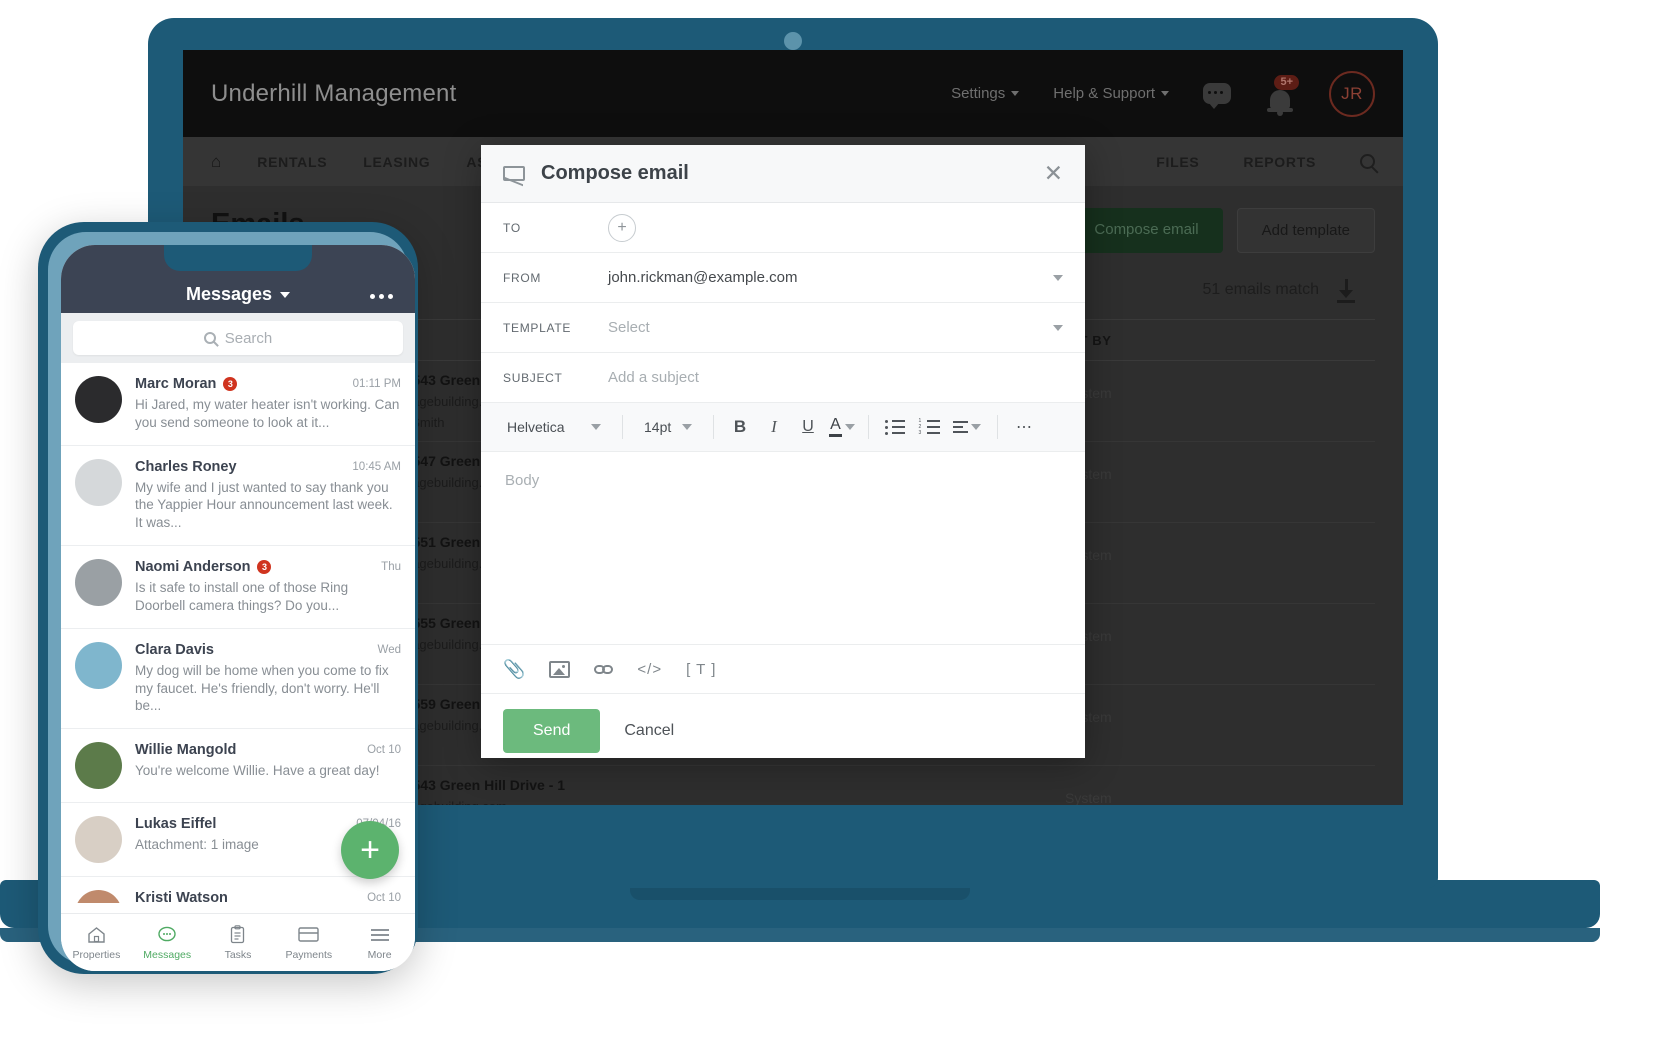 This screenshot has width=1662, height=1062. I want to click on search-input: Search, so click(238, 338).